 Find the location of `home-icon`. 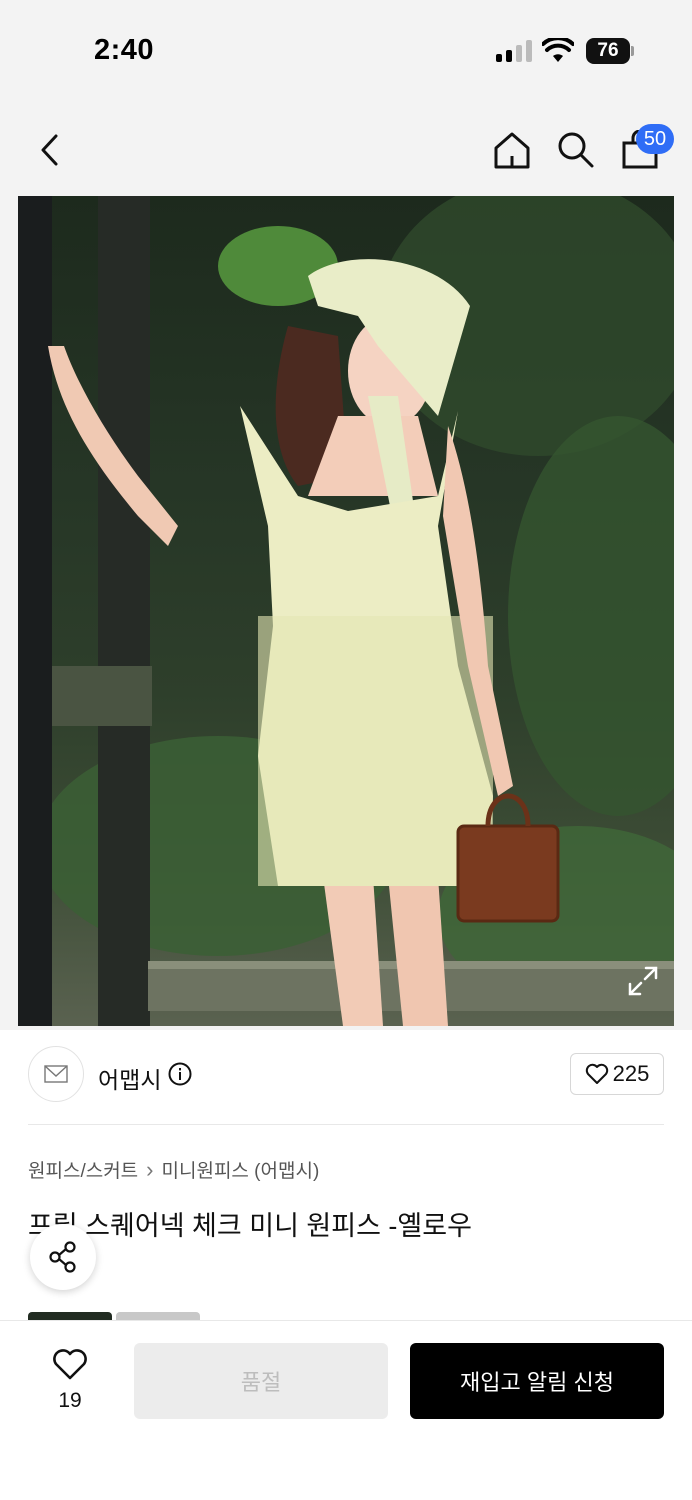

home-icon is located at coordinates (512, 150).